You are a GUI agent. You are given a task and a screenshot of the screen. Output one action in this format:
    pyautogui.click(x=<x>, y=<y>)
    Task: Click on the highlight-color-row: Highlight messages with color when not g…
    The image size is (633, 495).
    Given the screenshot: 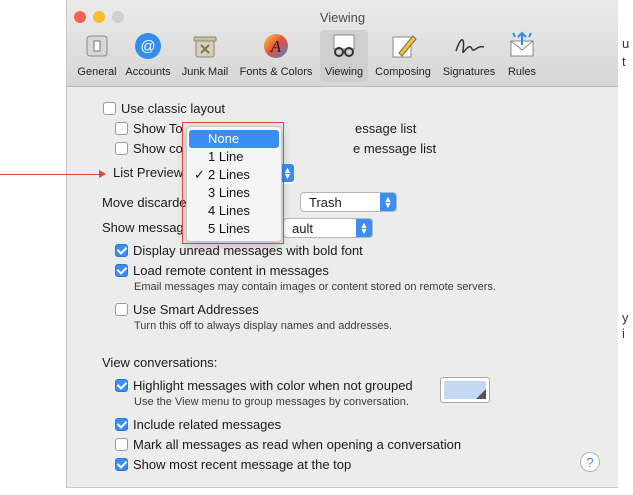 What is the action you would take?
    pyautogui.click(x=264, y=385)
    